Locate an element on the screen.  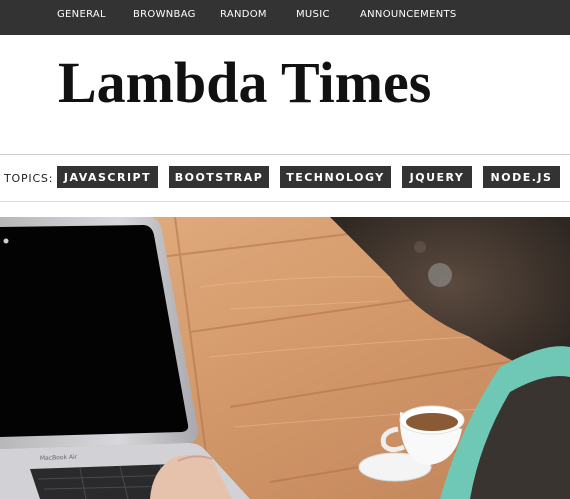
tab-nodejs: NODE.JS is located at coordinates (521, 177).